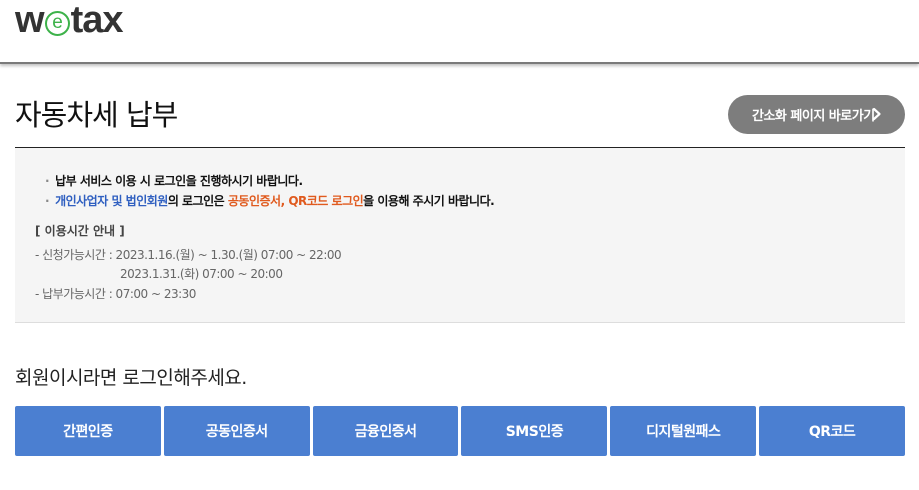  Describe the element at coordinates (97, 20) in the screenshot. I see `logo-letters-tax: tax` at that location.